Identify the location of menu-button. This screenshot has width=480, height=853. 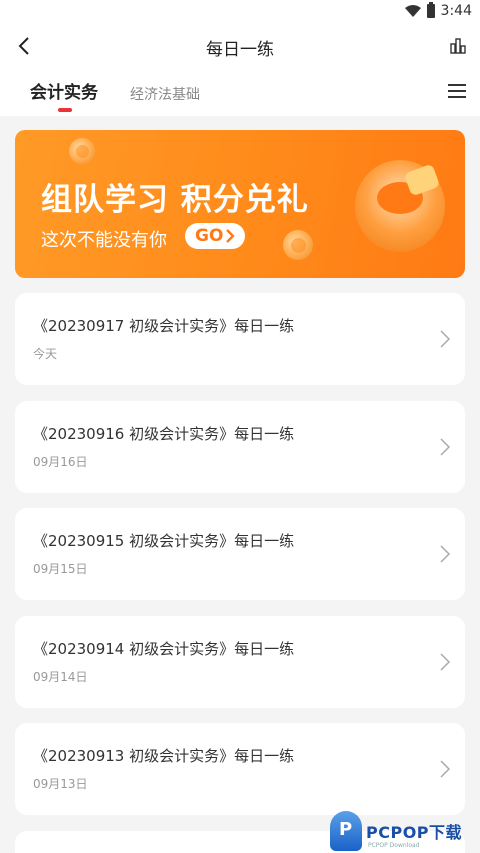
(457, 92).